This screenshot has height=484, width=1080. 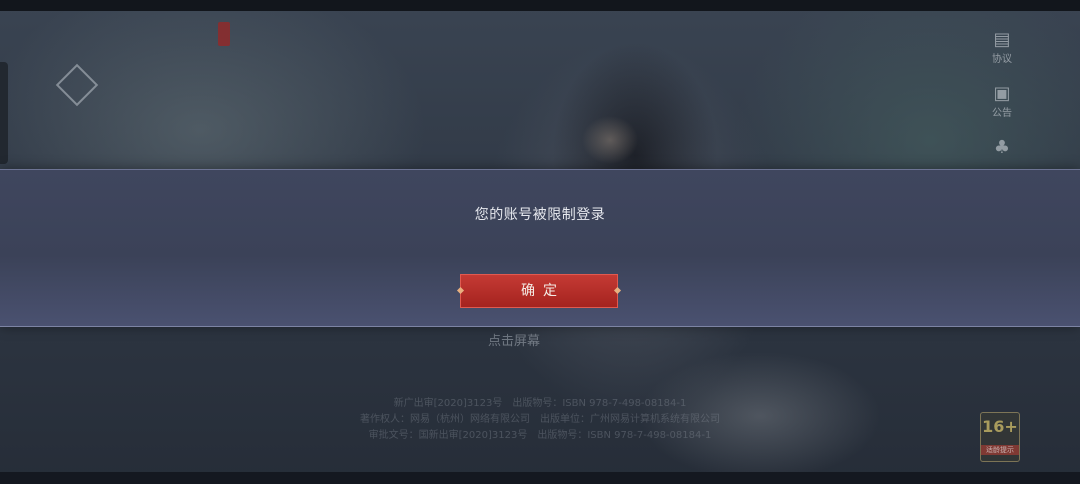 I want to click on notice-icon: ▣, so click(x=1002, y=93).